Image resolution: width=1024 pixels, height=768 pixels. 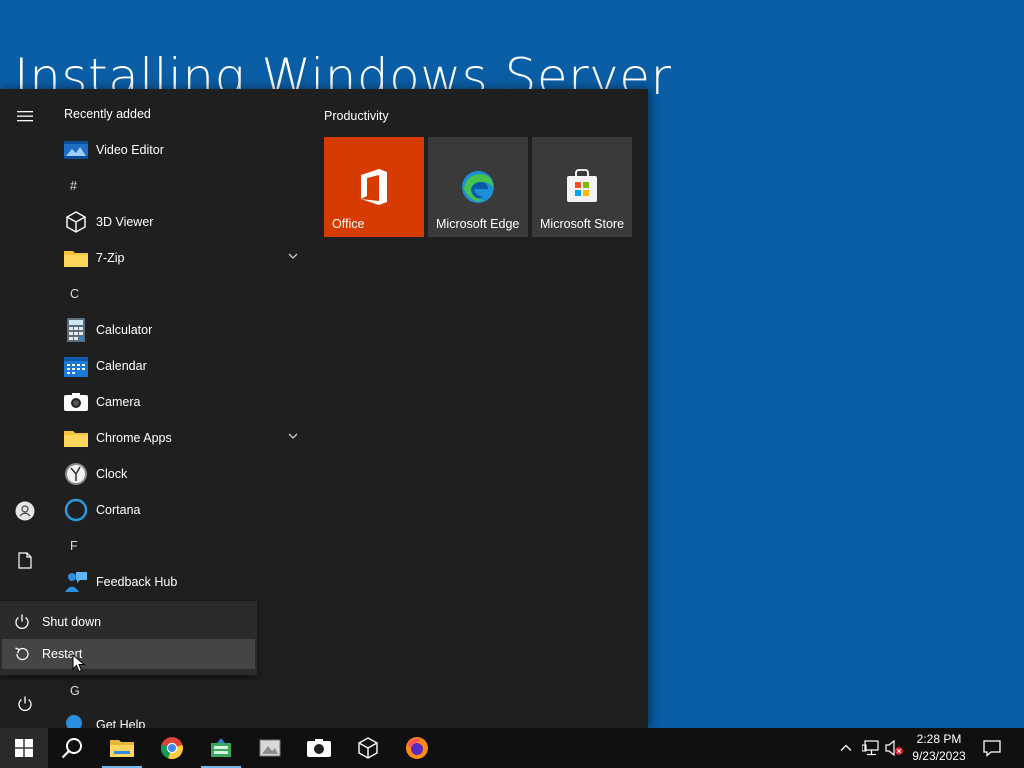 I want to click on edge-icon, so click(x=478, y=187).